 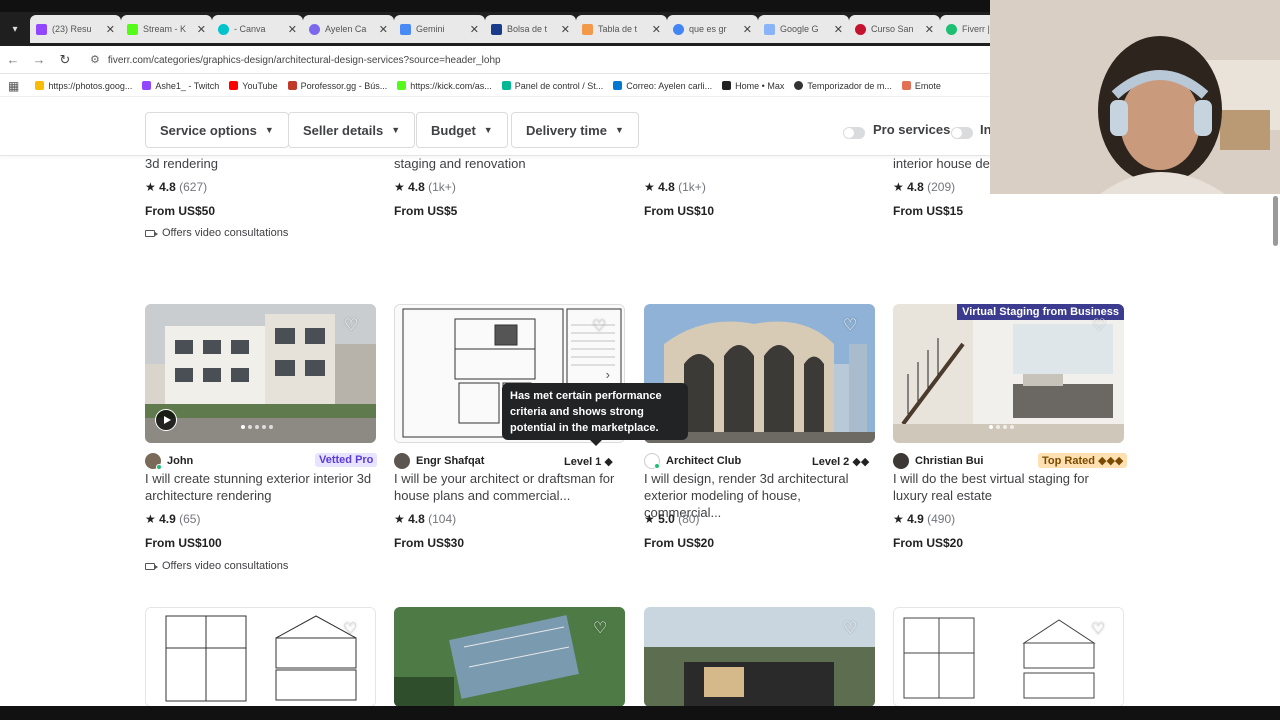 What do you see at coordinates (257, 29) in the screenshot?
I see `browser-tab: - Canva ✕` at bounding box center [257, 29].